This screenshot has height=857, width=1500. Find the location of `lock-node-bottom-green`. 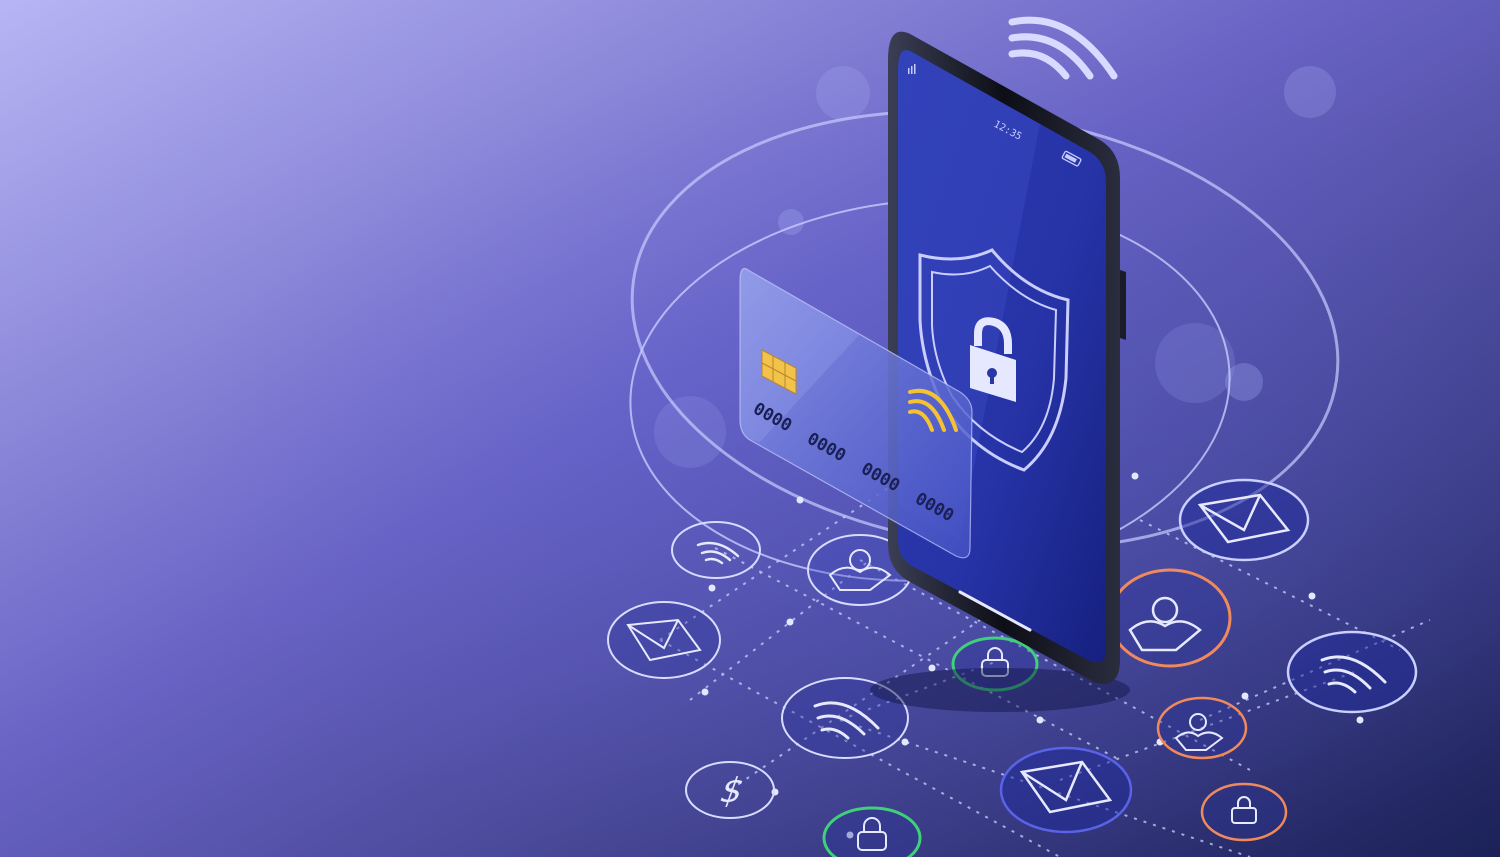

lock-node-bottom-green is located at coordinates (872, 831).